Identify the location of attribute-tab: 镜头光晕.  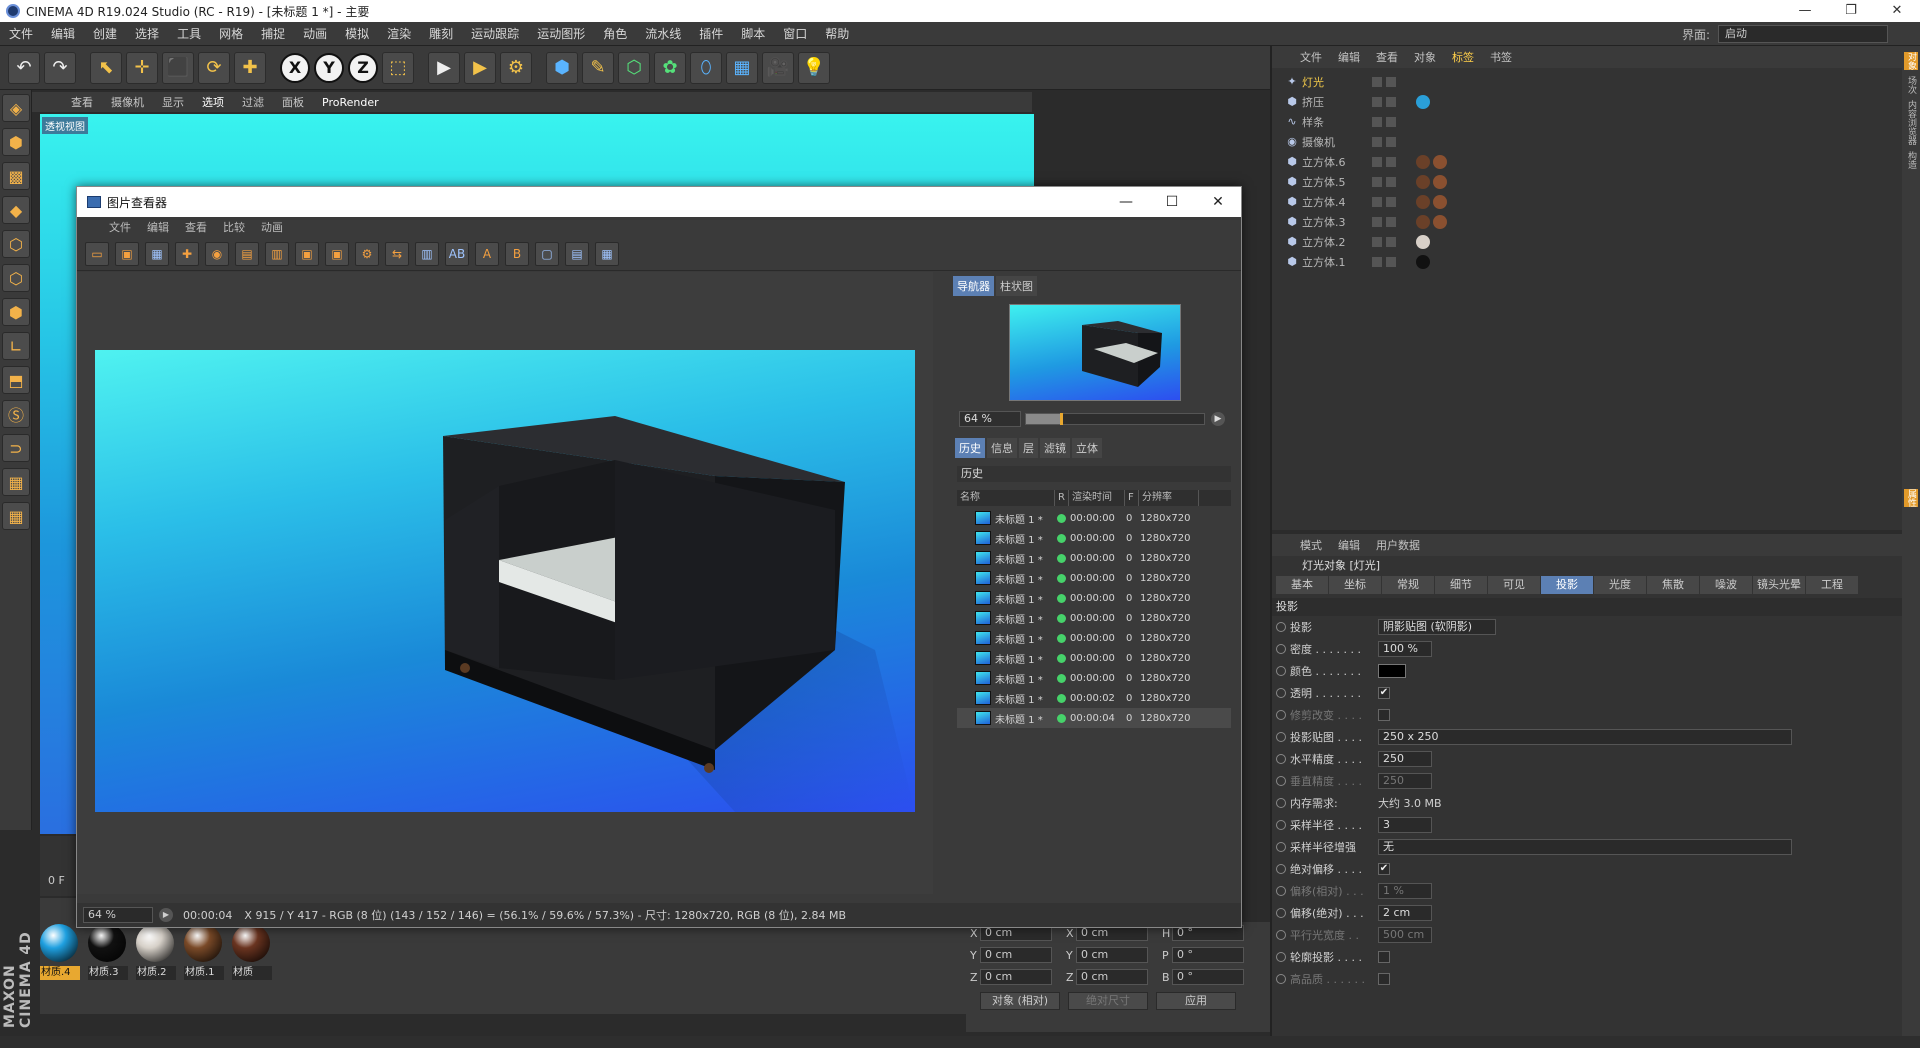
(1779, 585).